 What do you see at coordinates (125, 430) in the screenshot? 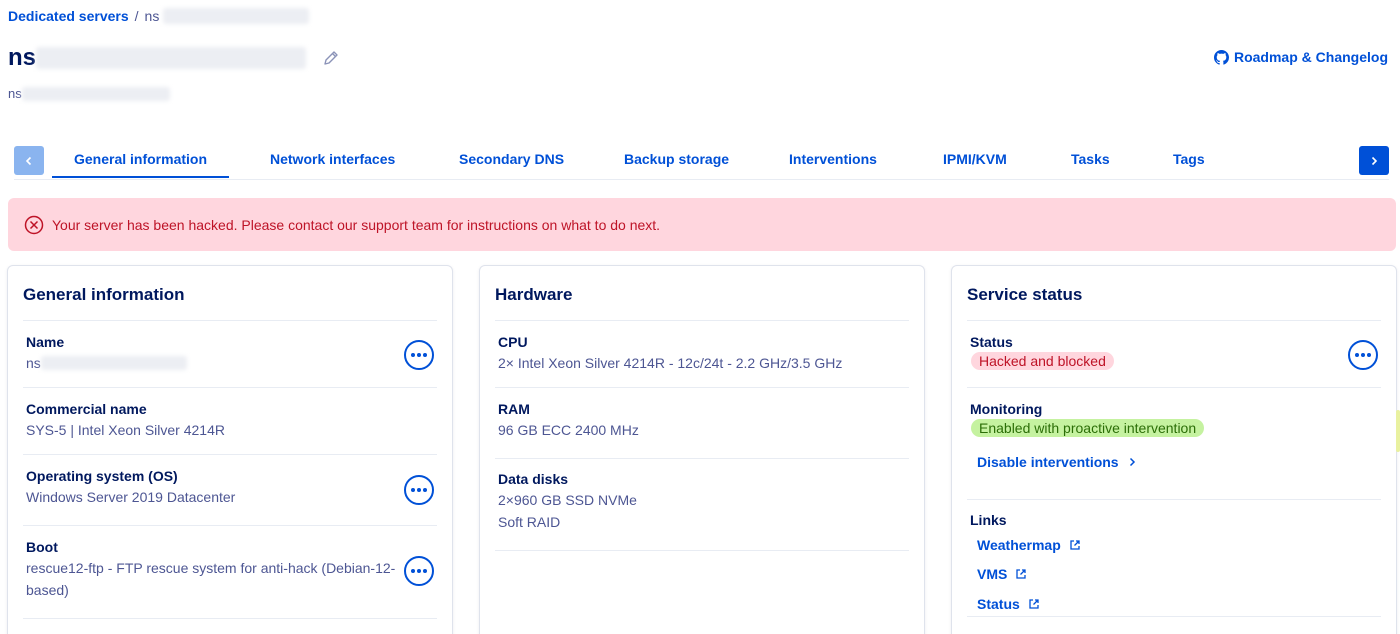
I see `commercial-name-value: SYS-5 | Intel Xeon Silver 4214R` at bounding box center [125, 430].